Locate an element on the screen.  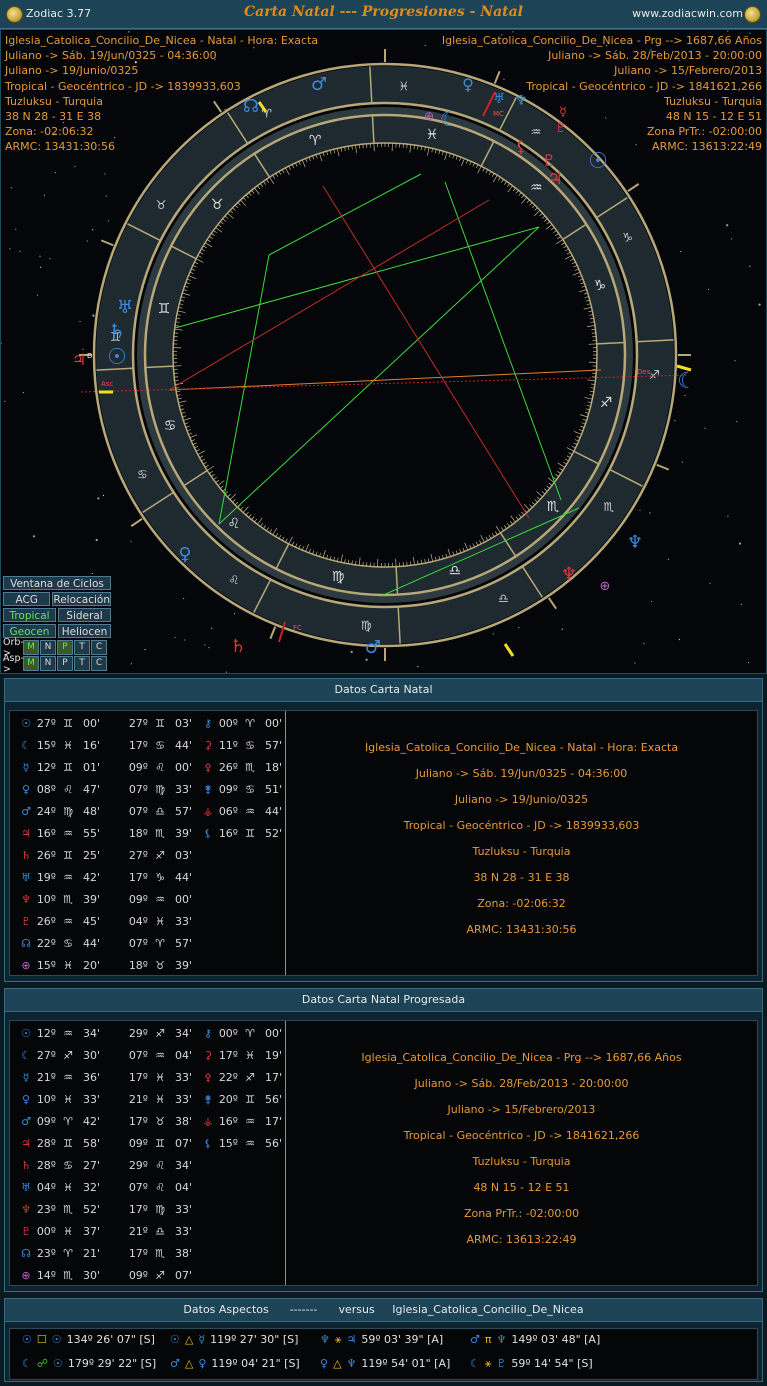
degree: 12º is located at coordinates (46, 1033).